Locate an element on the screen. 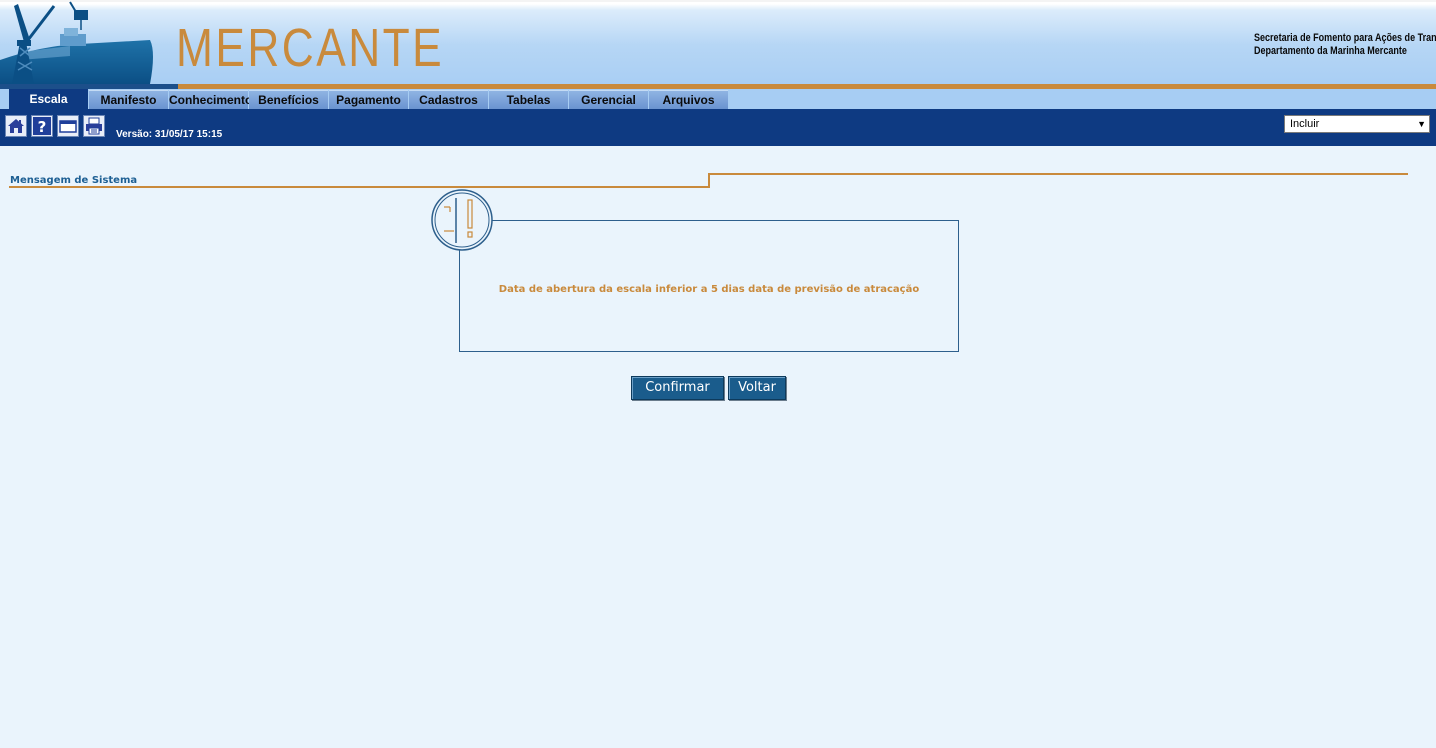 This screenshot has height=748, width=1436. home-button is located at coordinates (16, 126).